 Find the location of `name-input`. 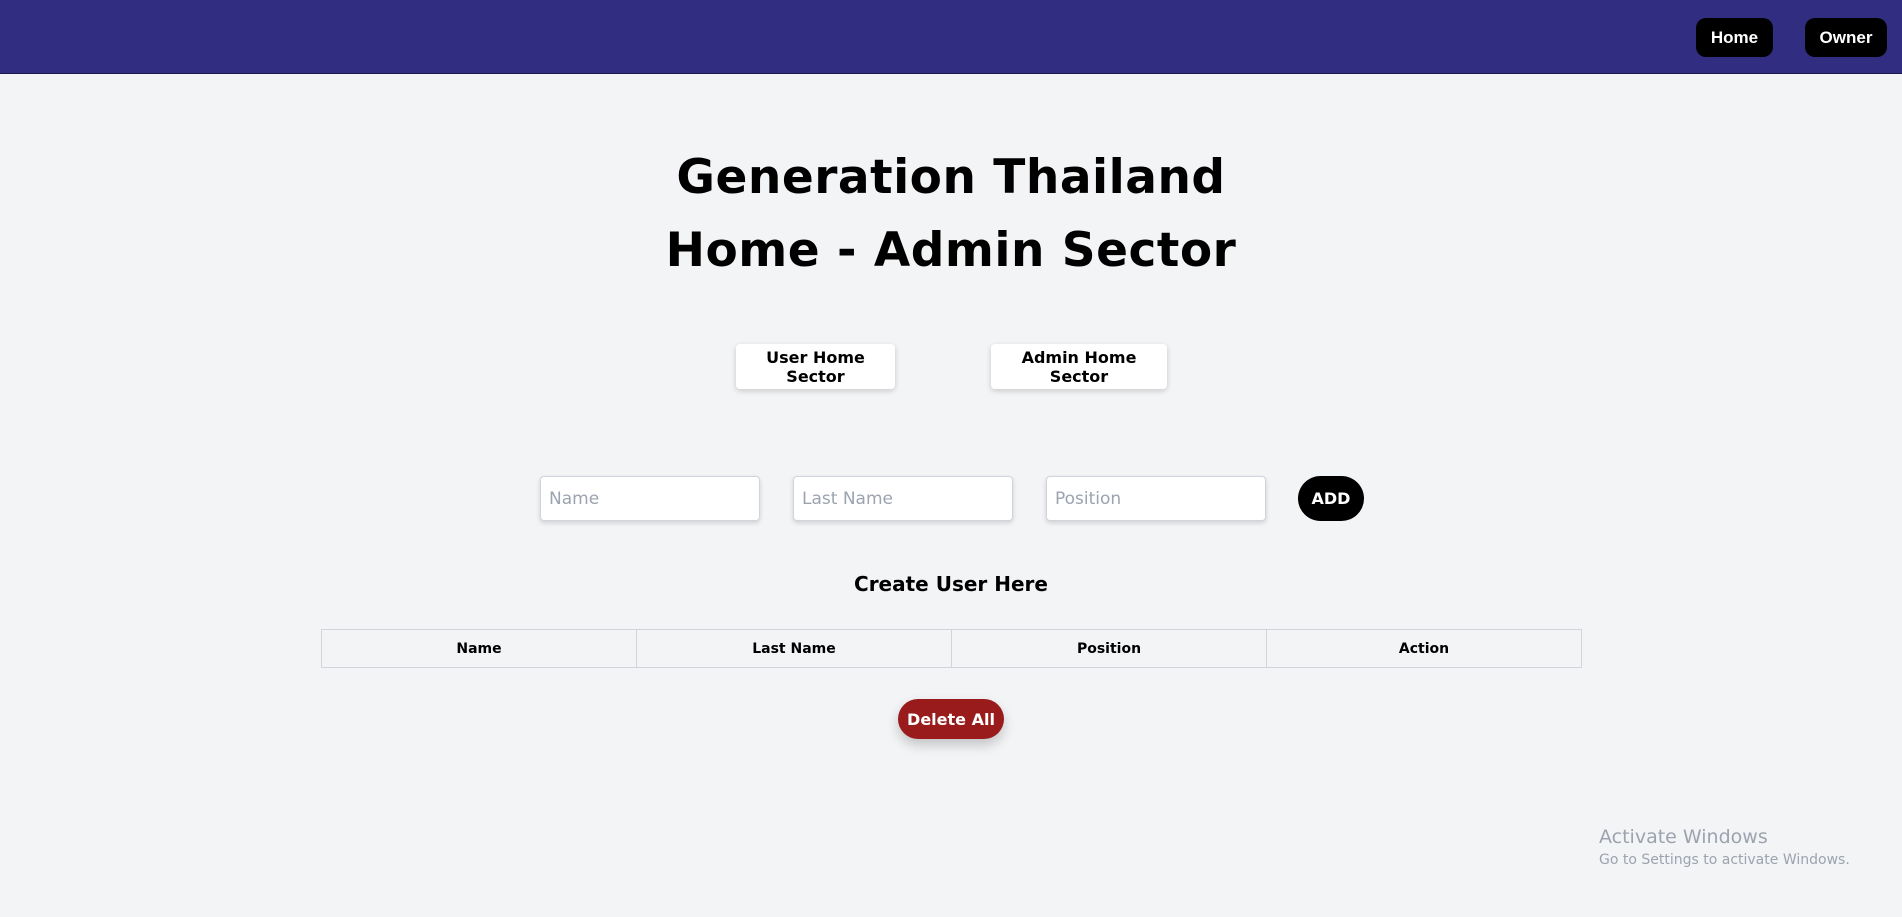

name-input is located at coordinates (650, 498).